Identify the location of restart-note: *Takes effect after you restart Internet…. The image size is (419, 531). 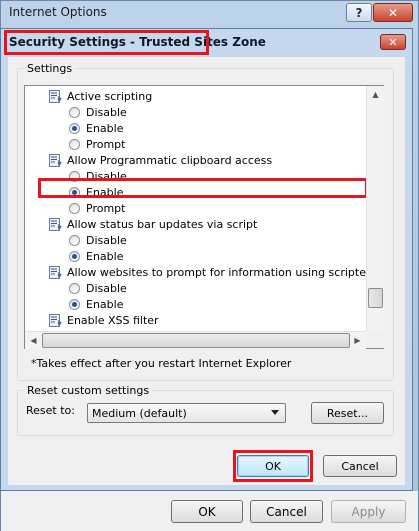
(161, 363).